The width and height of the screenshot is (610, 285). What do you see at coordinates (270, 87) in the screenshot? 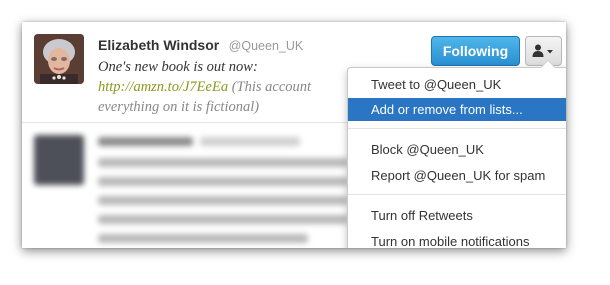
I see `tweet-text-line-2: (This account` at bounding box center [270, 87].